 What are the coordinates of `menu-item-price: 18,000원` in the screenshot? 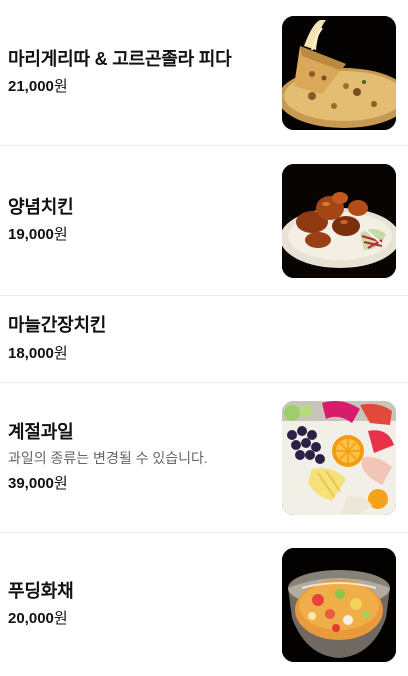 It's located at (202, 354).